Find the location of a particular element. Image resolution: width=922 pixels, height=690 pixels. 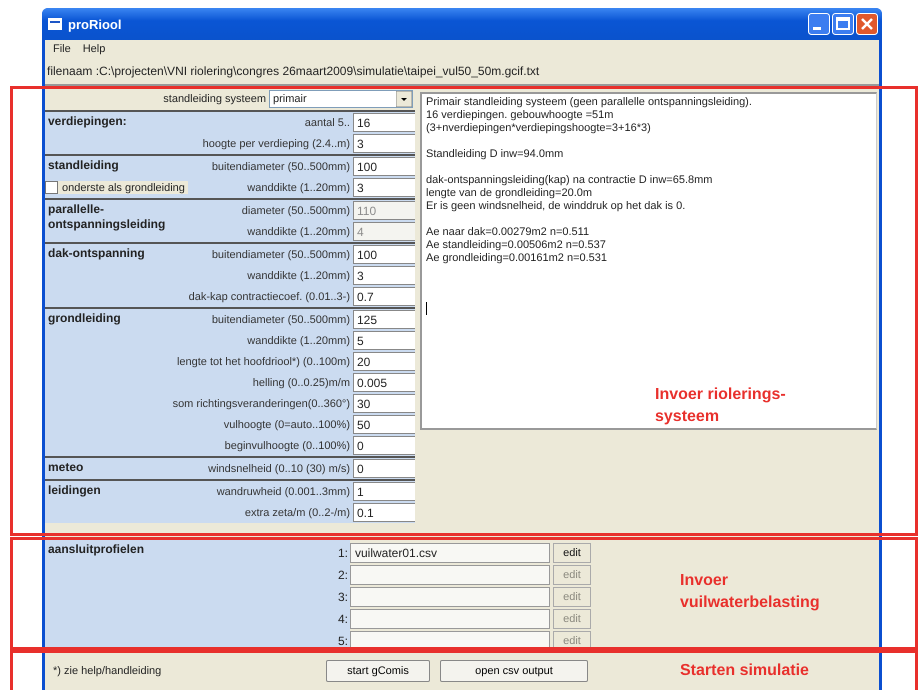

maximize-icon is located at coordinates (843, 24).